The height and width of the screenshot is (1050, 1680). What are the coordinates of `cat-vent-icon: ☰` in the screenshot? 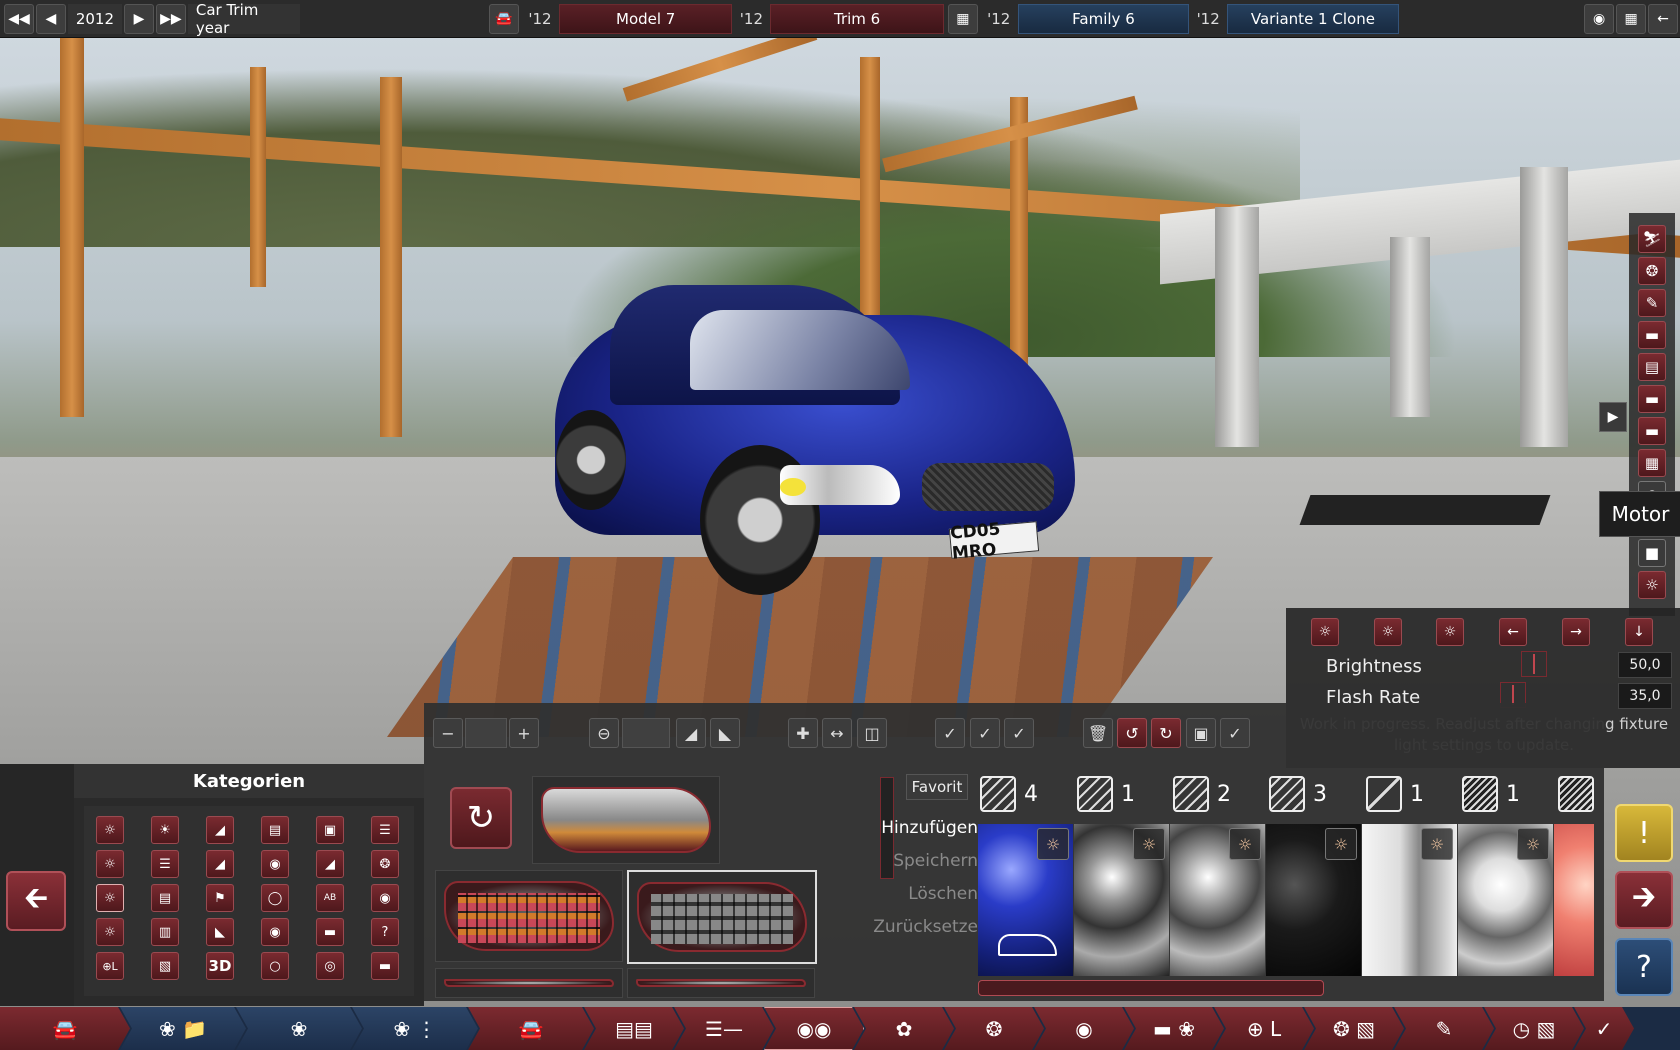 It's located at (165, 864).